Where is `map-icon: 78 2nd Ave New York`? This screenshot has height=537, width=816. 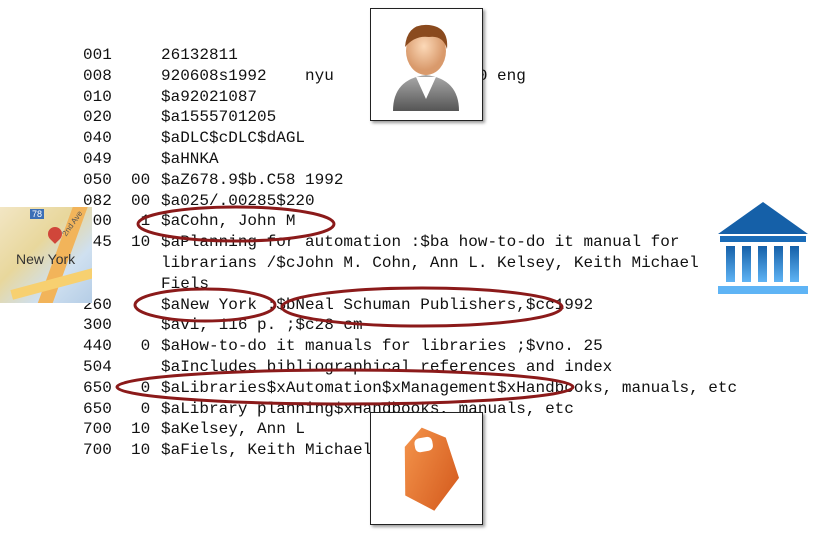 map-icon: 78 2nd Ave New York is located at coordinates (46, 255).